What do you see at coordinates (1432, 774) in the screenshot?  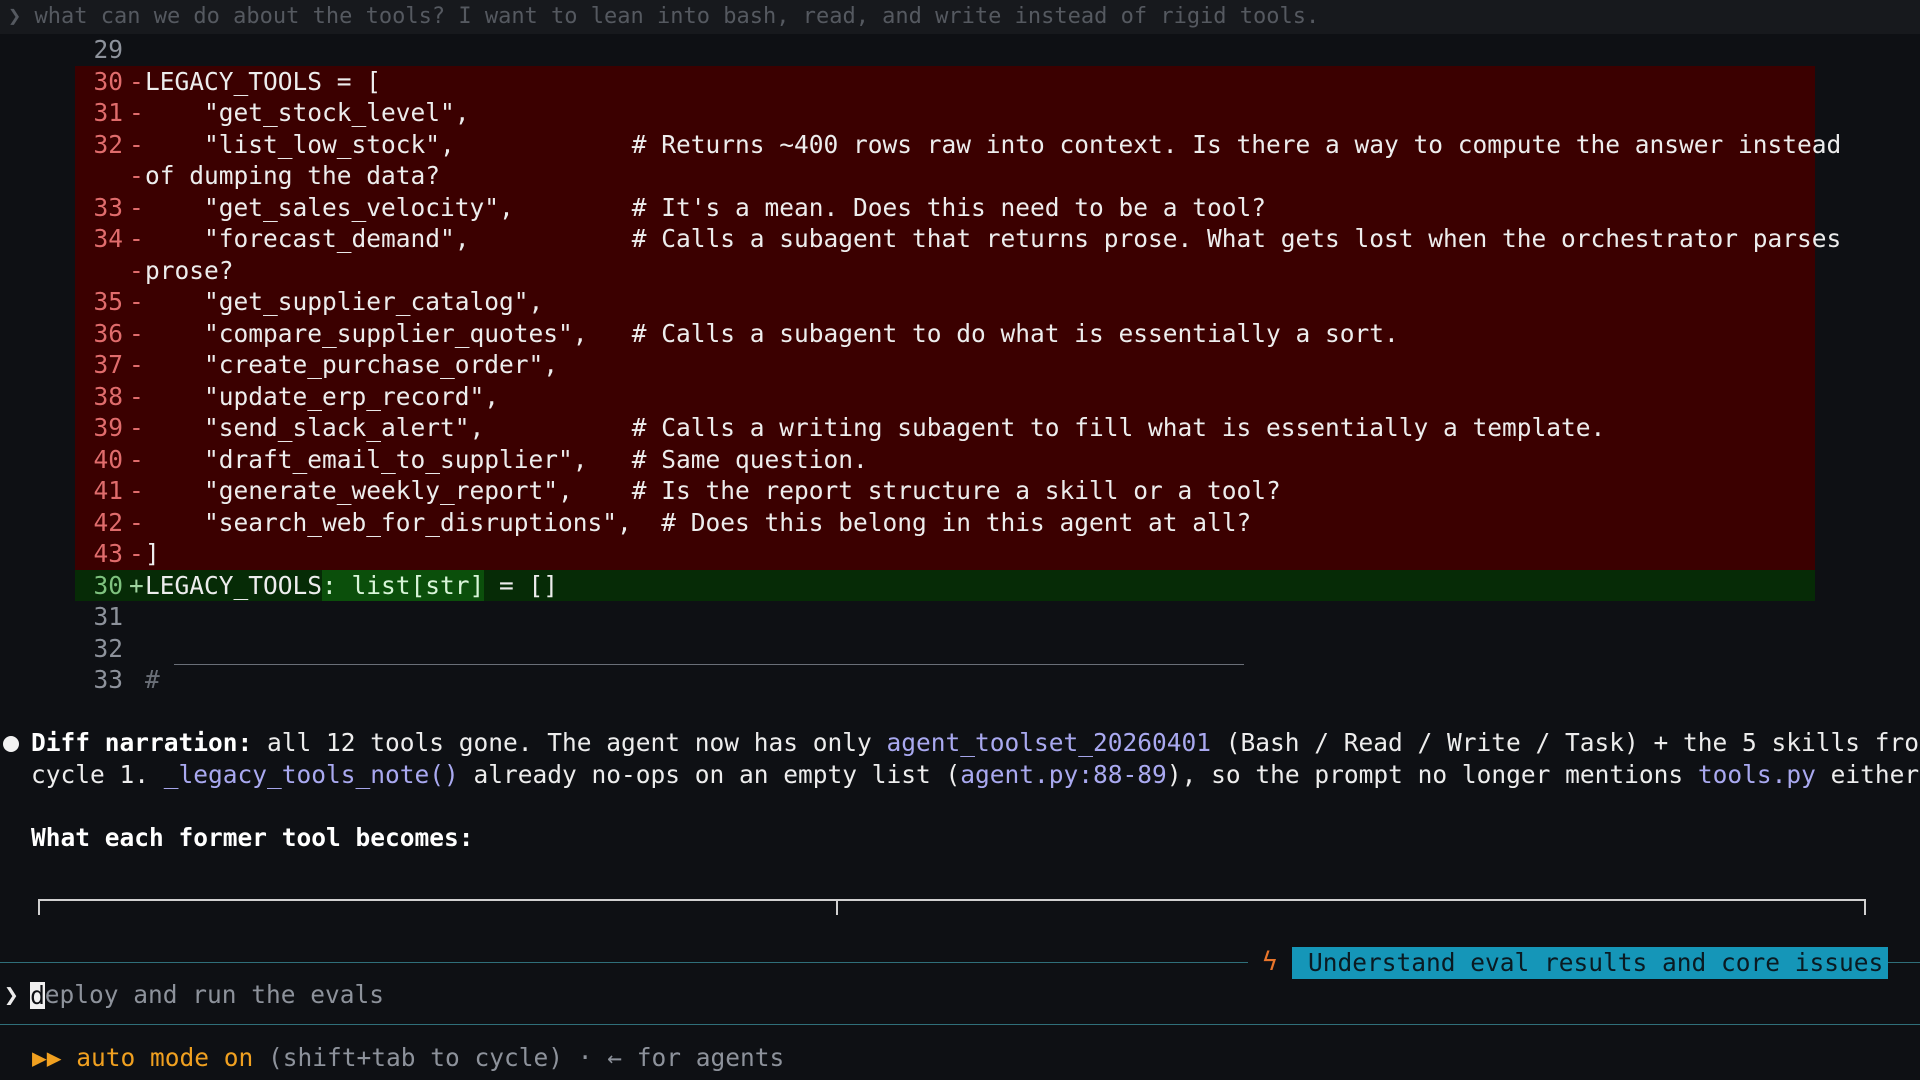 I see `narration-segment: ), so the prompt no longer mentions` at bounding box center [1432, 774].